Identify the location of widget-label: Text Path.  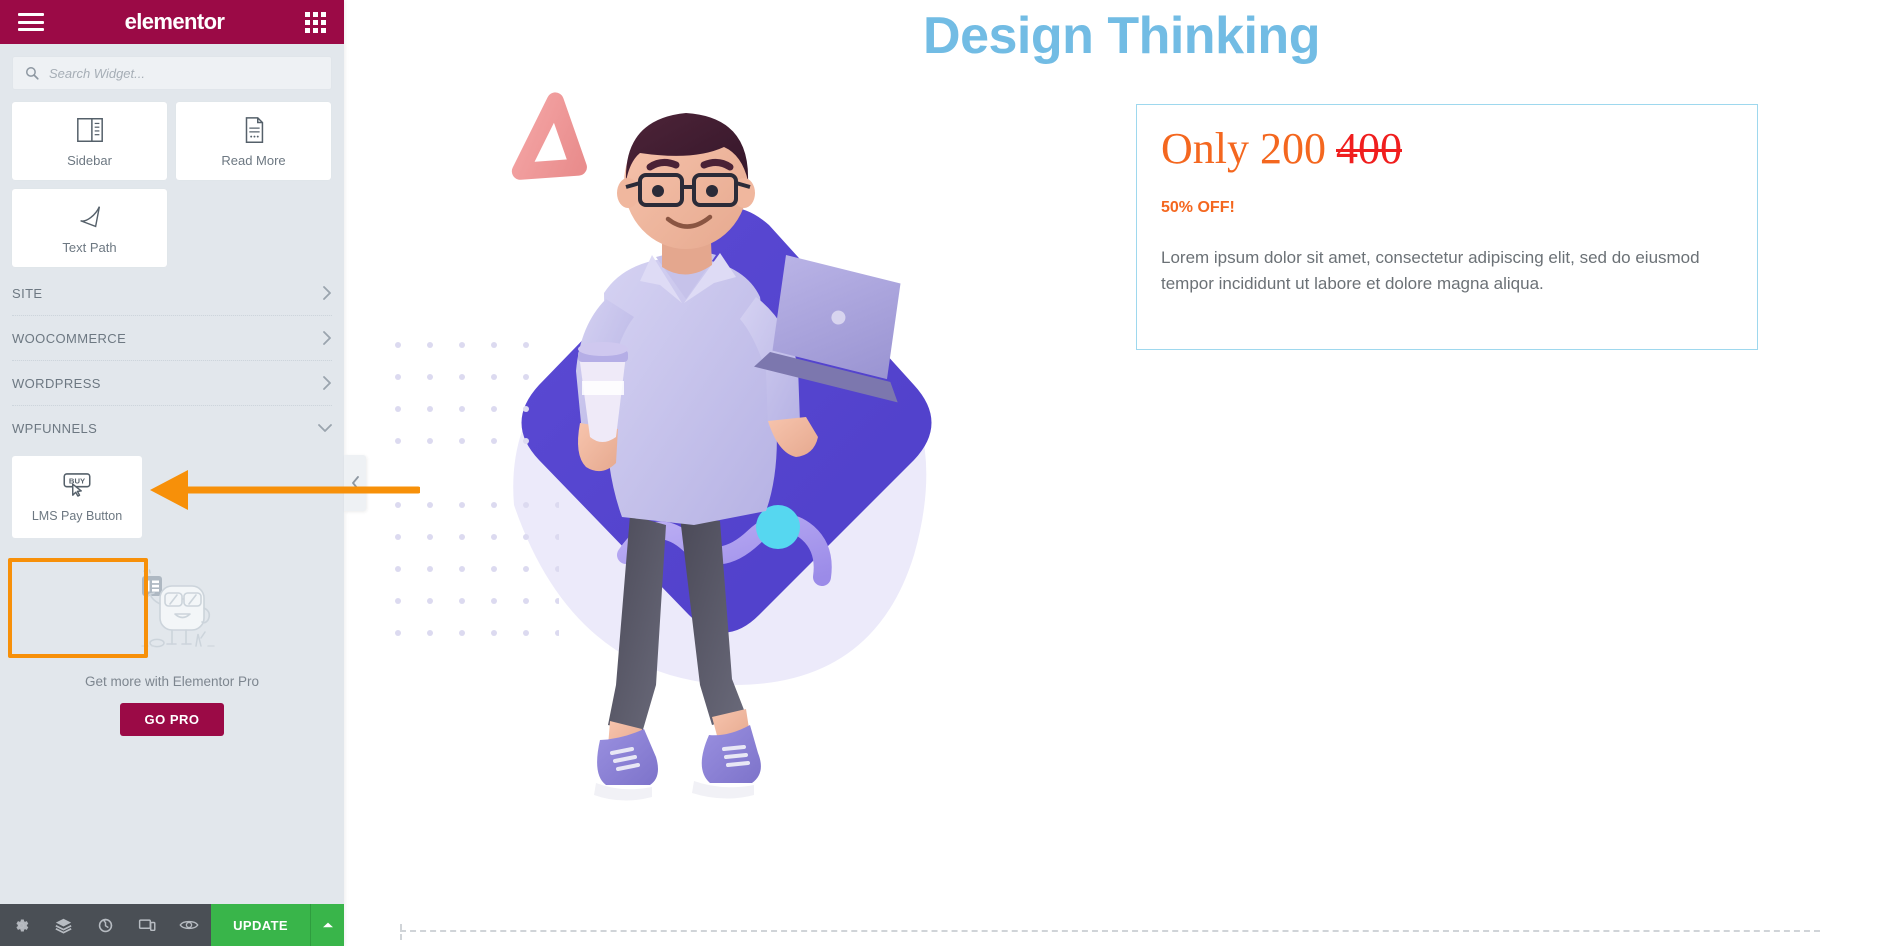
(89, 247).